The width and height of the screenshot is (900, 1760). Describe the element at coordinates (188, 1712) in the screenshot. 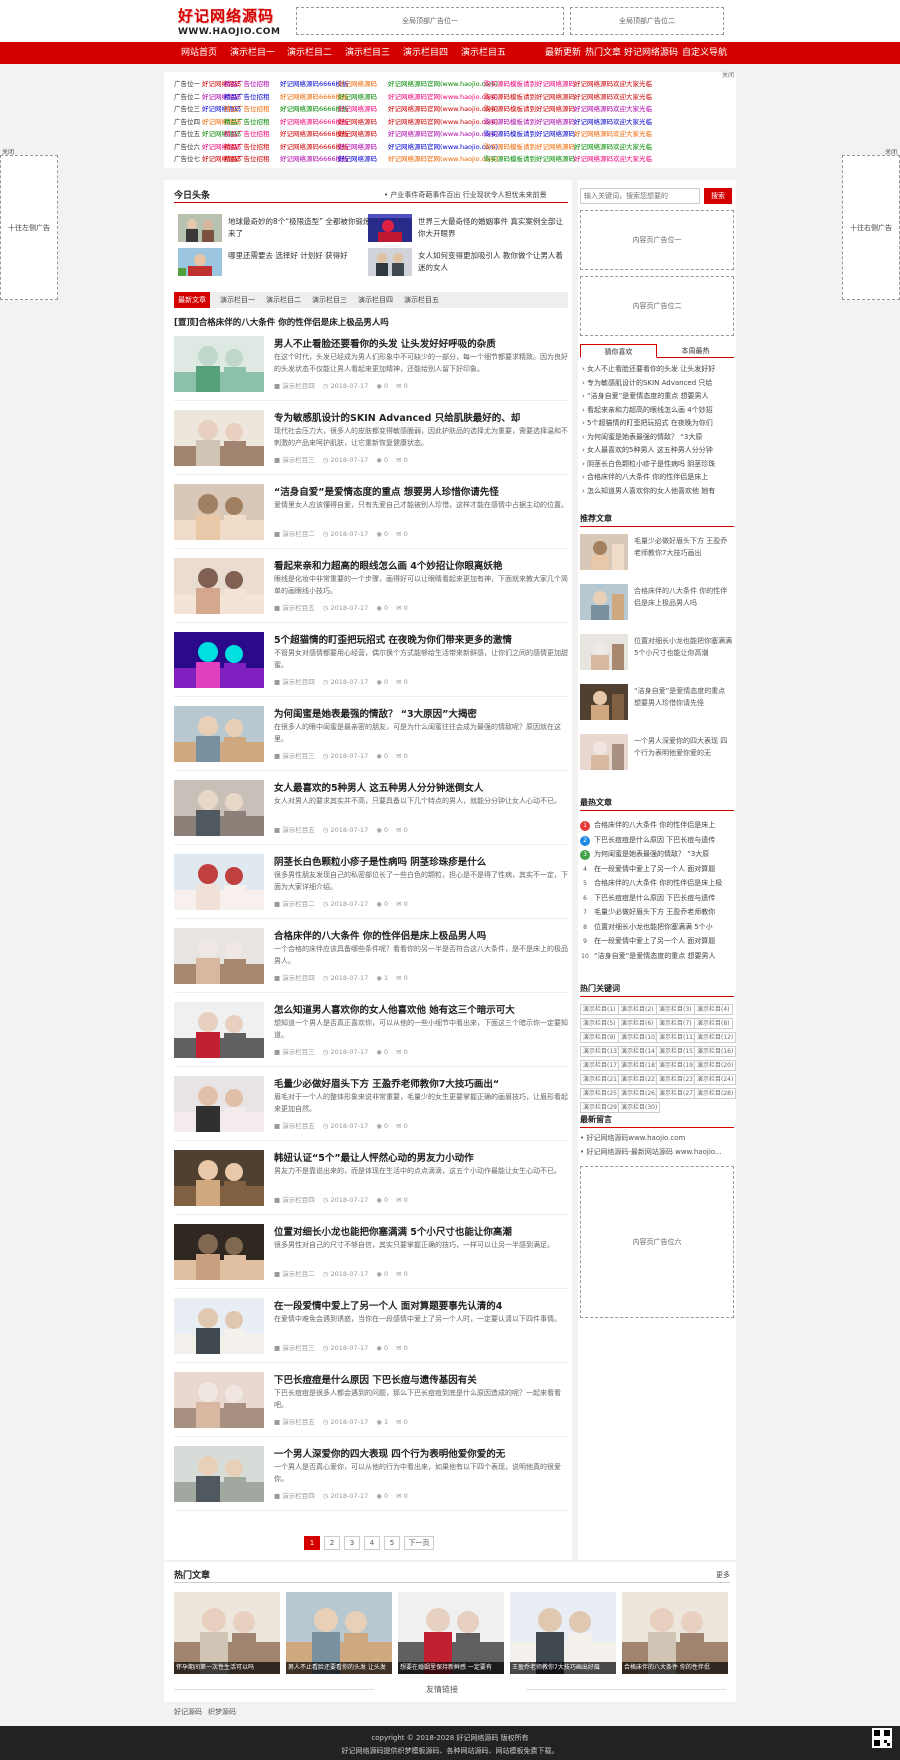

I see `friend-link: 好记源码` at that location.